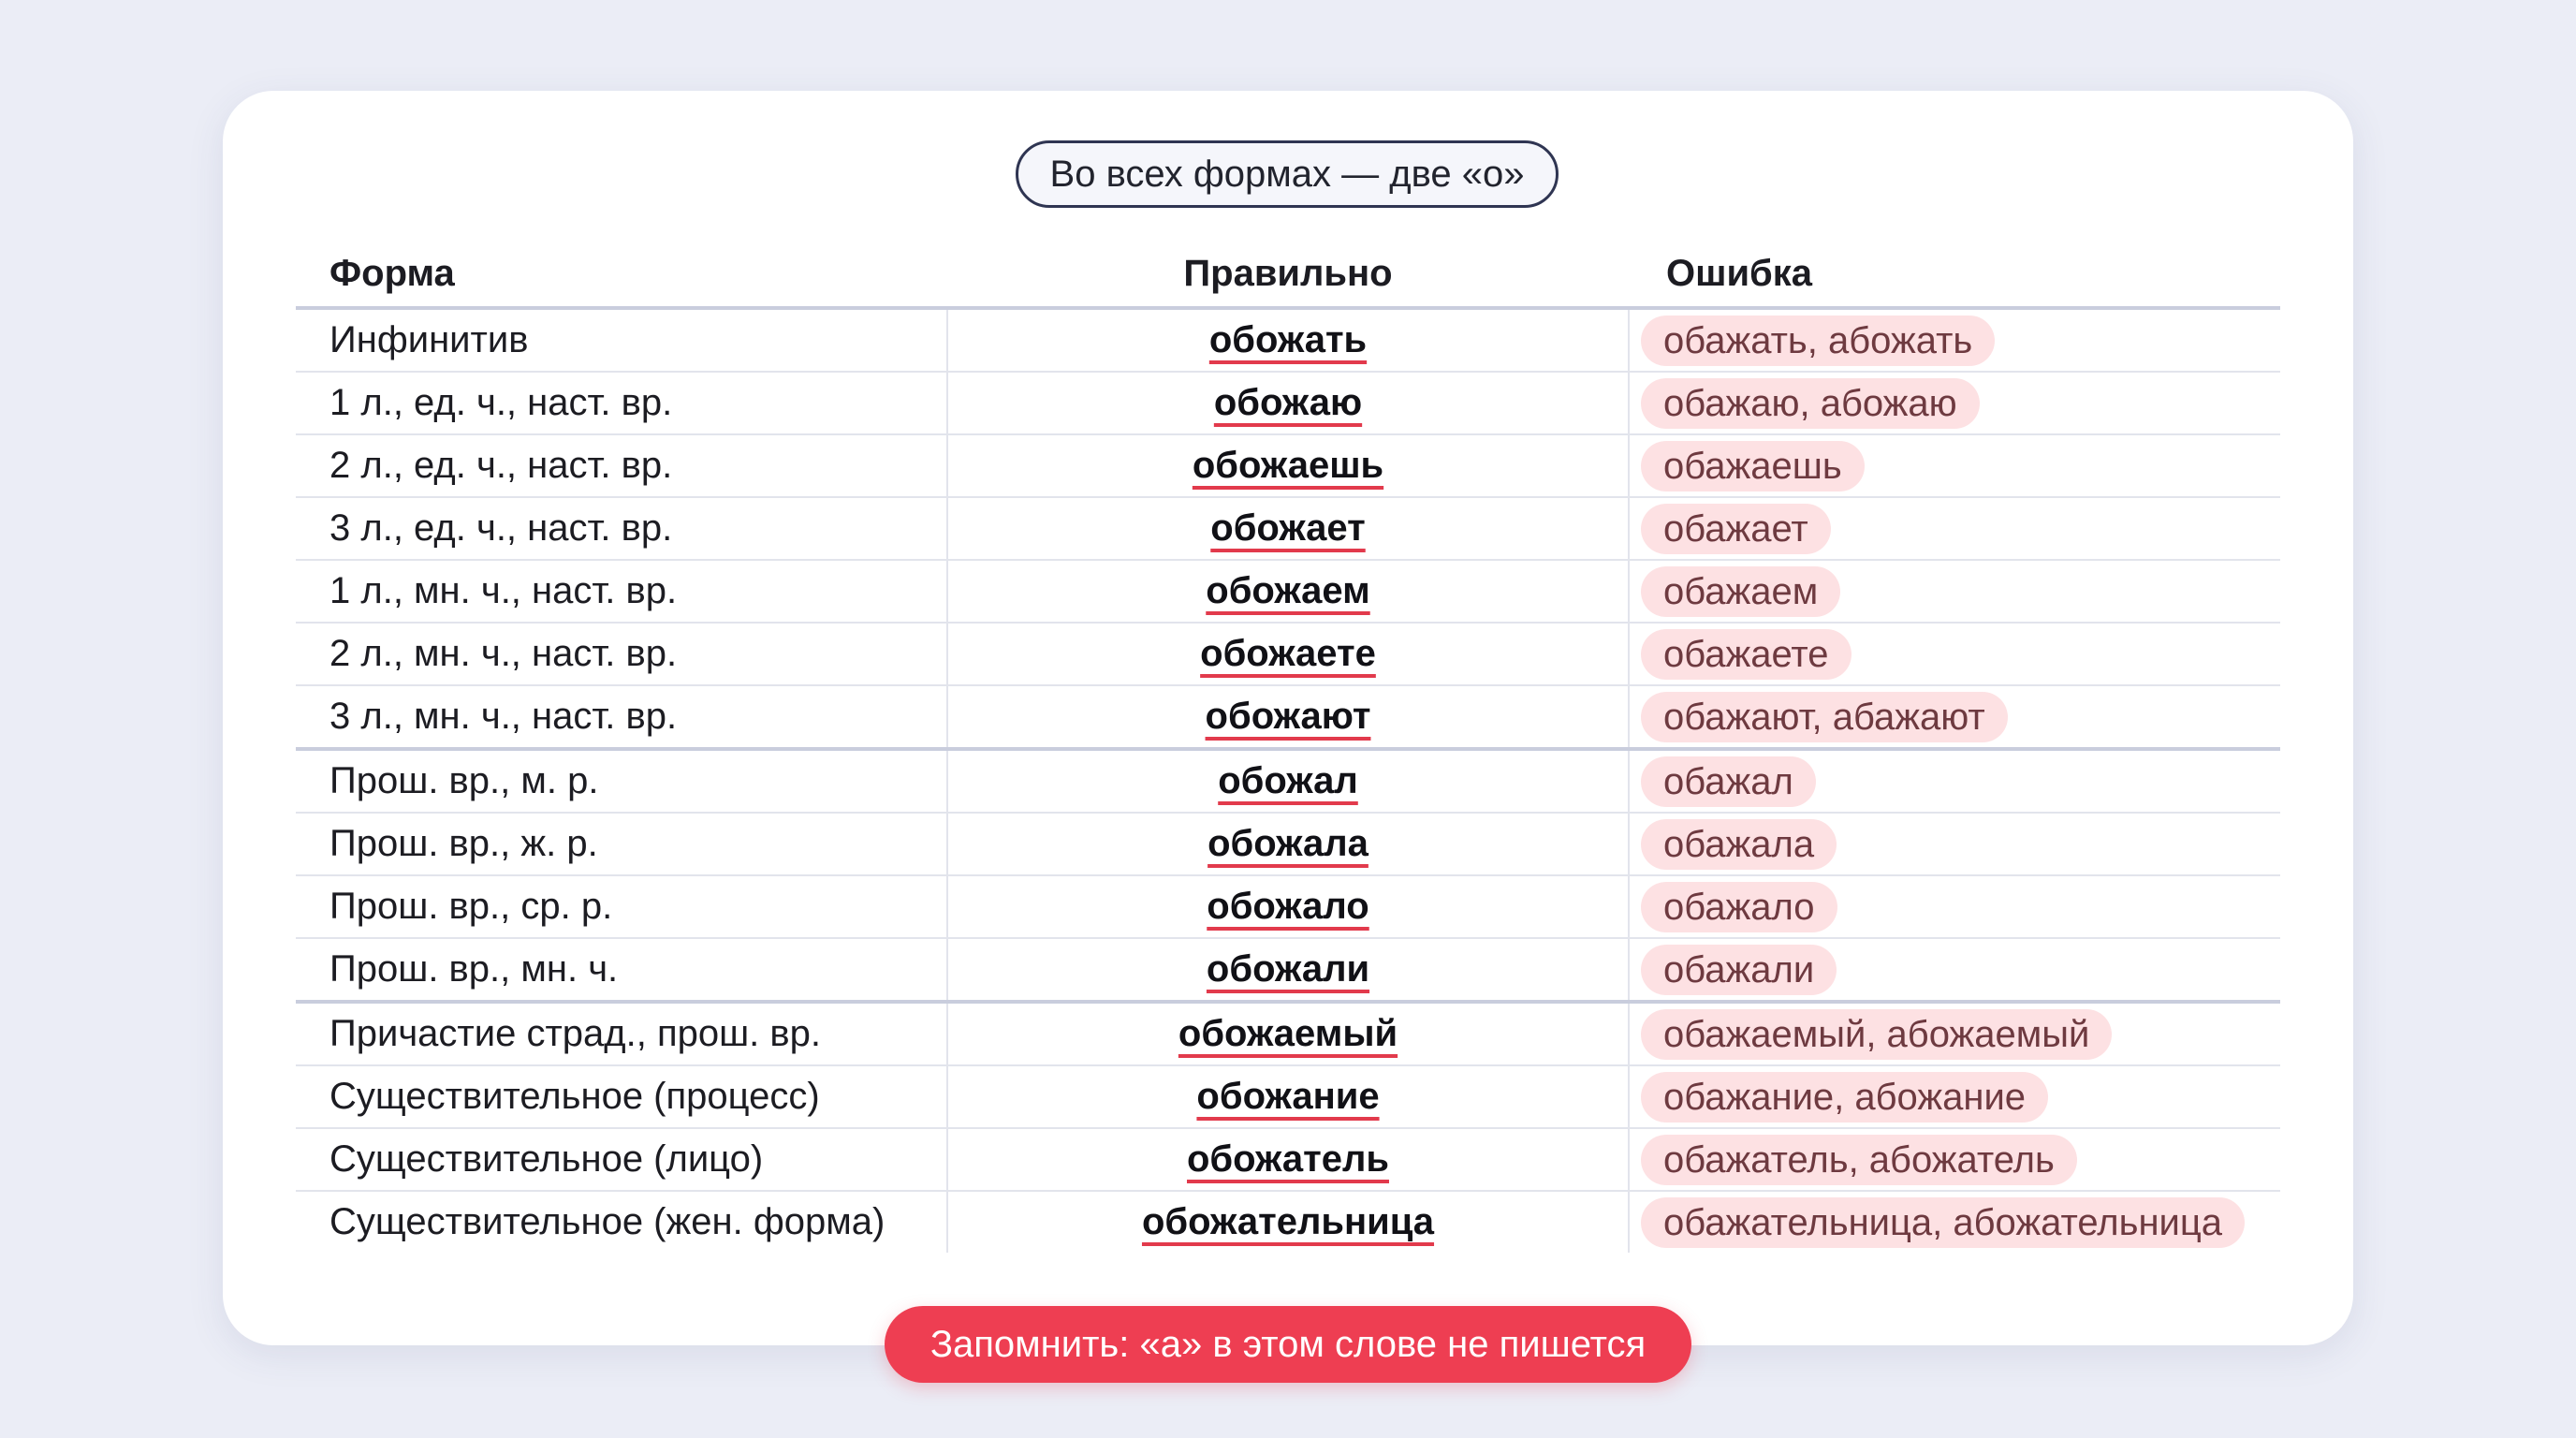 Image resolution: width=2576 pixels, height=1438 pixels. I want to click on correct-cell: обожаемый, so click(1288, 1034).